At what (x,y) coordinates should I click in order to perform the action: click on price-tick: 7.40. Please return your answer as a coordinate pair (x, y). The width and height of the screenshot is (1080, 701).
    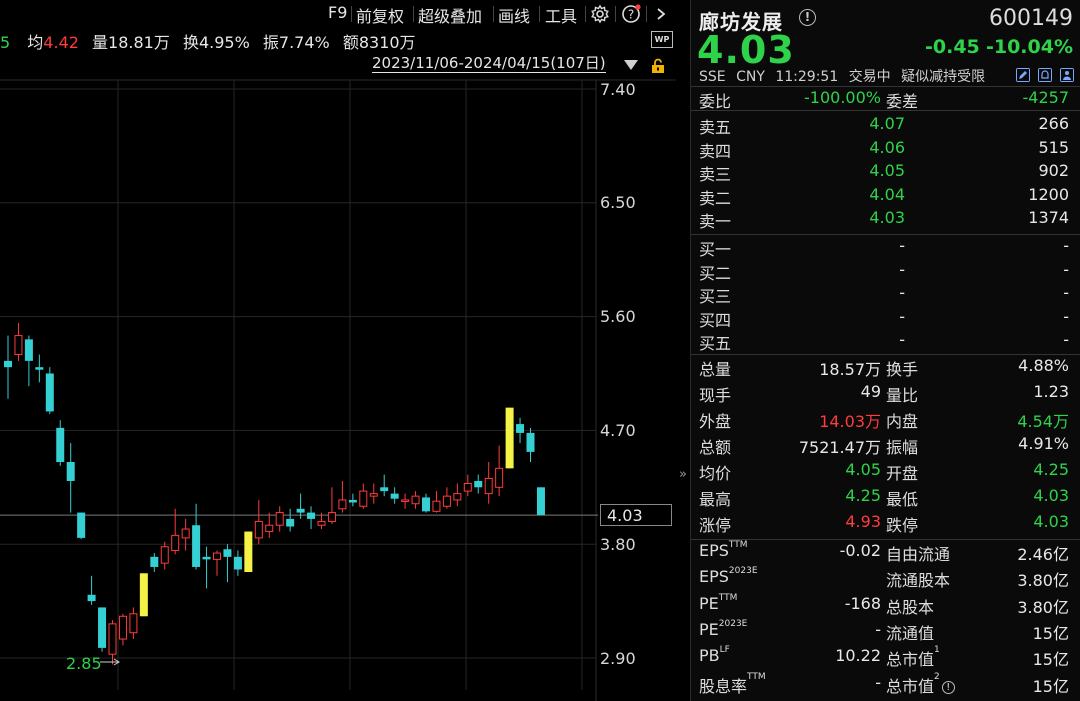
    Looking at the image, I should click on (618, 89).